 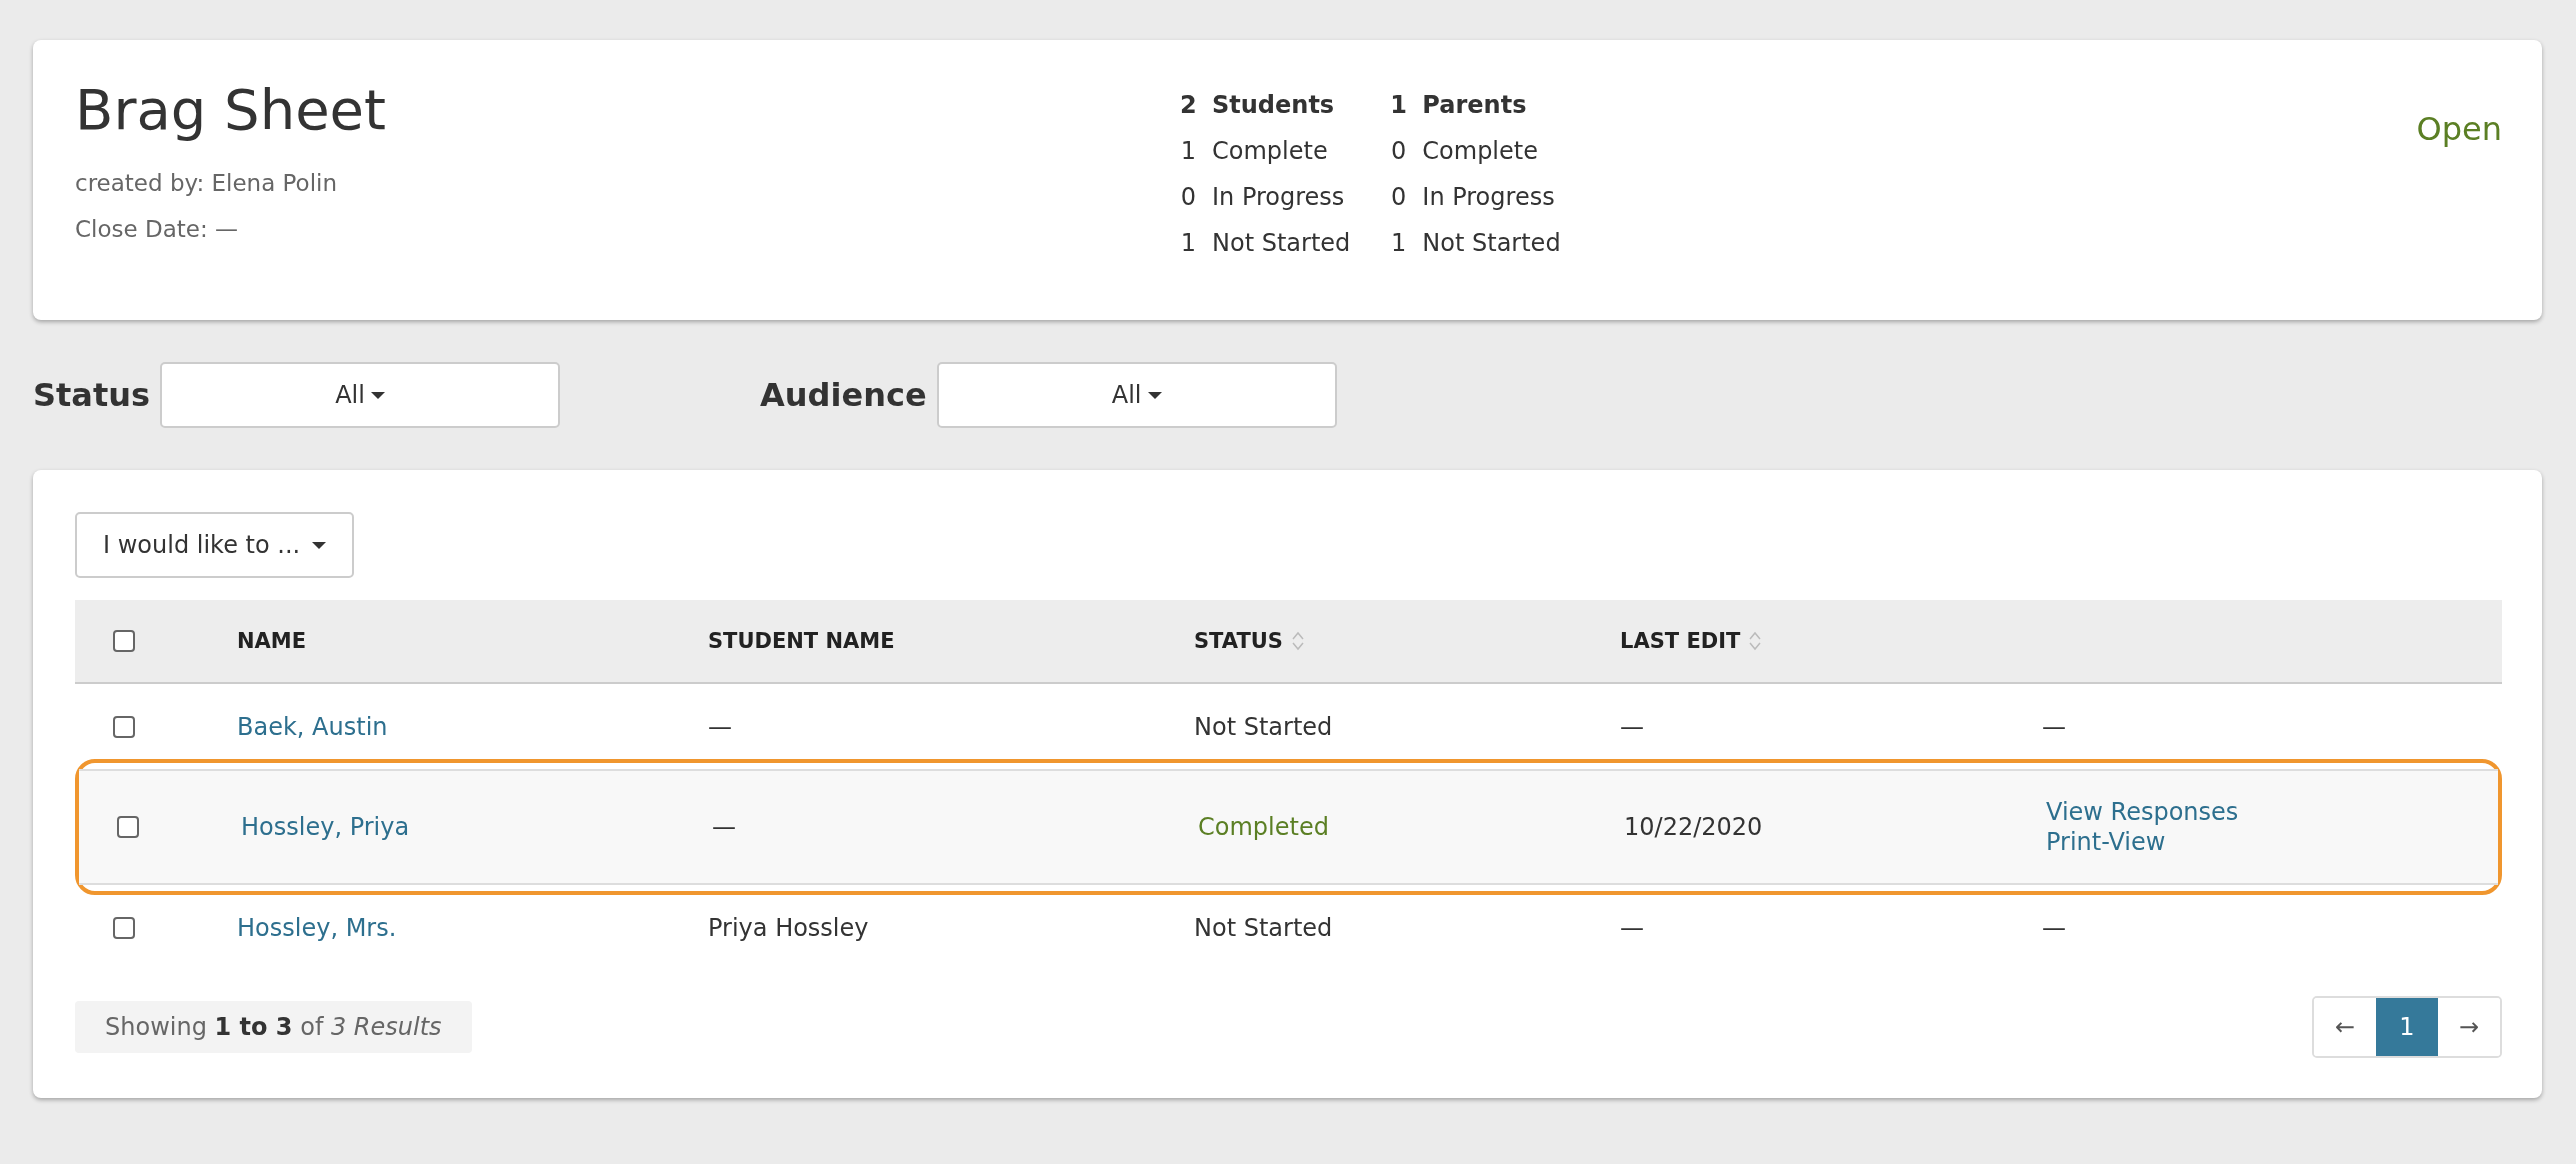 I want to click on created-by-text: created by: Elena Polin, so click(x=207, y=183).